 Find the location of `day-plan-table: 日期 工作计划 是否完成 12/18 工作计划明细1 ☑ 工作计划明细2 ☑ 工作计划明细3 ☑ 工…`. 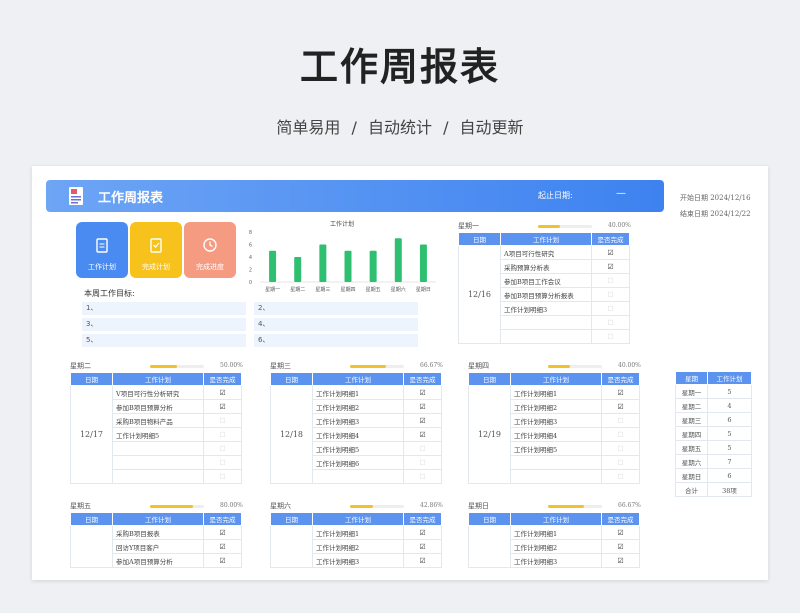

day-plan-table: 日期 工作计划 是否完成 12/18 工作计划明细1 ☑ 工作计划明细2 ☑ 工作计划明细3 ☑ 工… is located at coordinates (356, 428).